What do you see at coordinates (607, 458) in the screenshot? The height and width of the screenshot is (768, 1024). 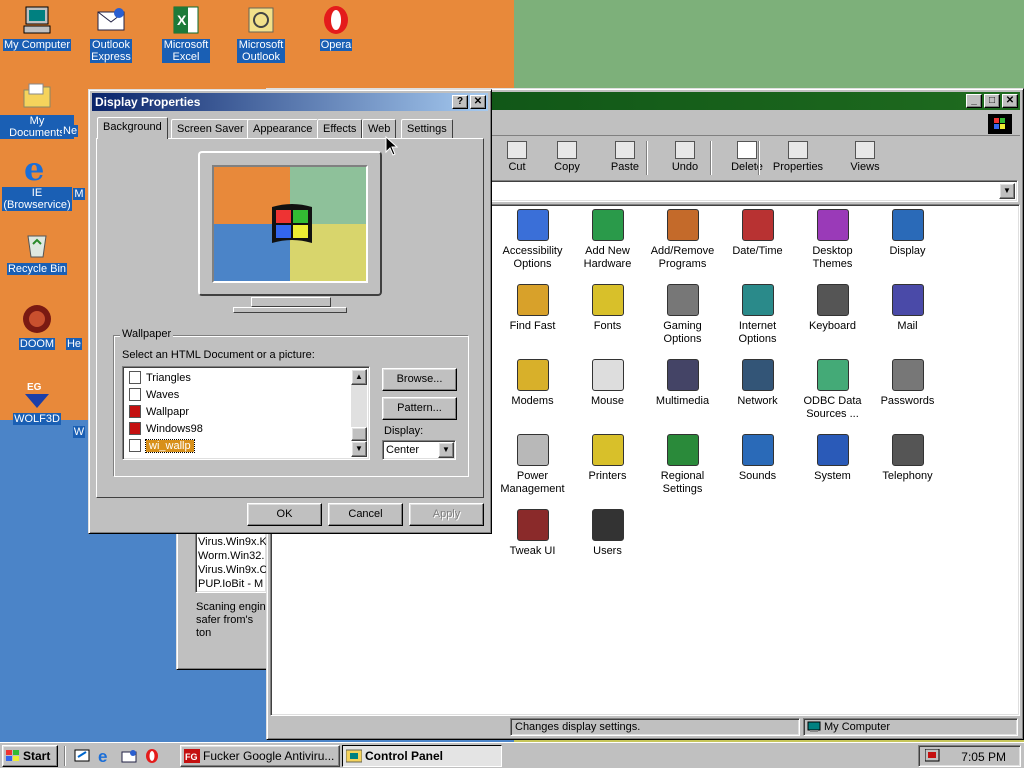 I see `cp-item-printers: Printers` at bounding box center [607, 458].